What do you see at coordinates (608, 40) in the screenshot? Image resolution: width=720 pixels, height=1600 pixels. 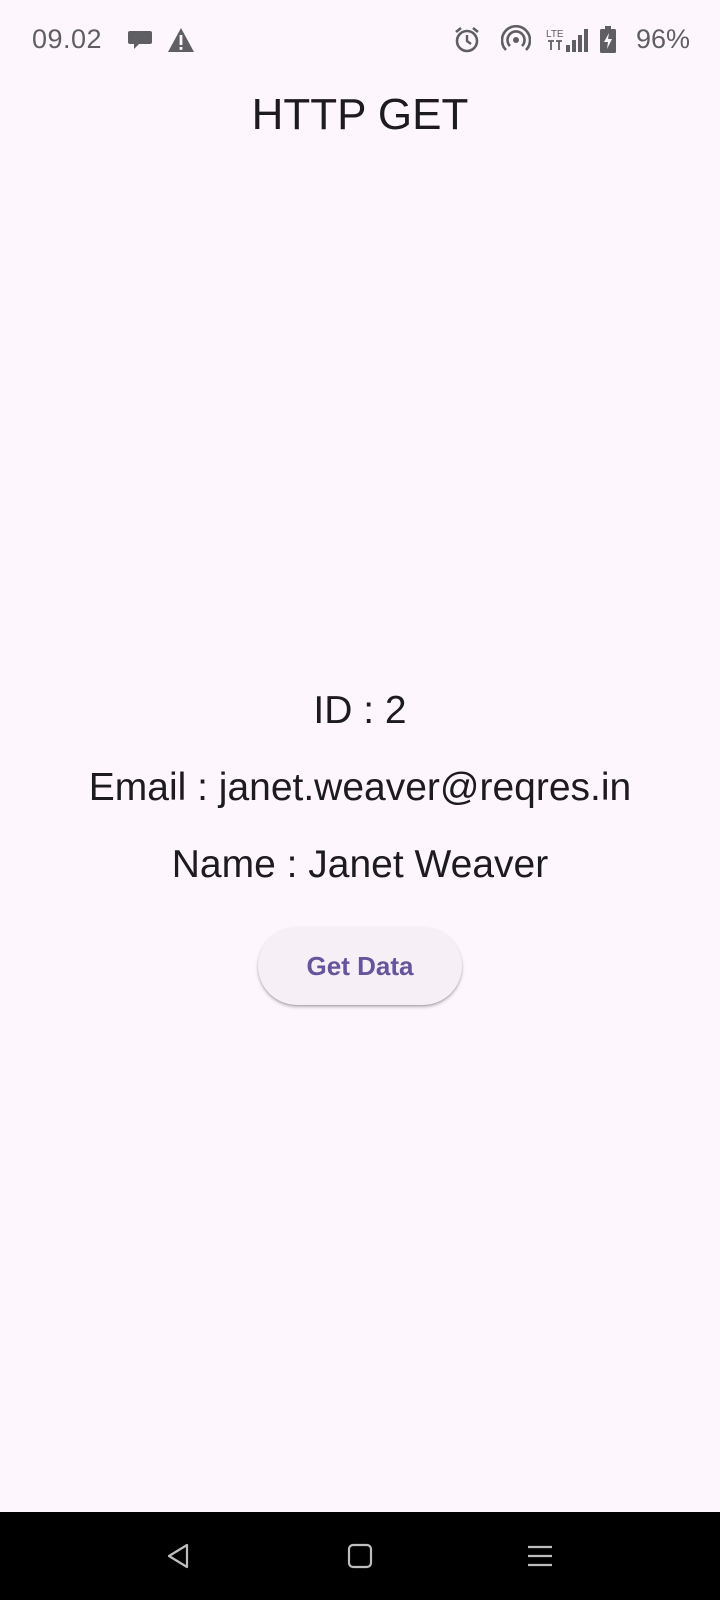 I see `battery-charging-icon` at bounding box center [608, 40].